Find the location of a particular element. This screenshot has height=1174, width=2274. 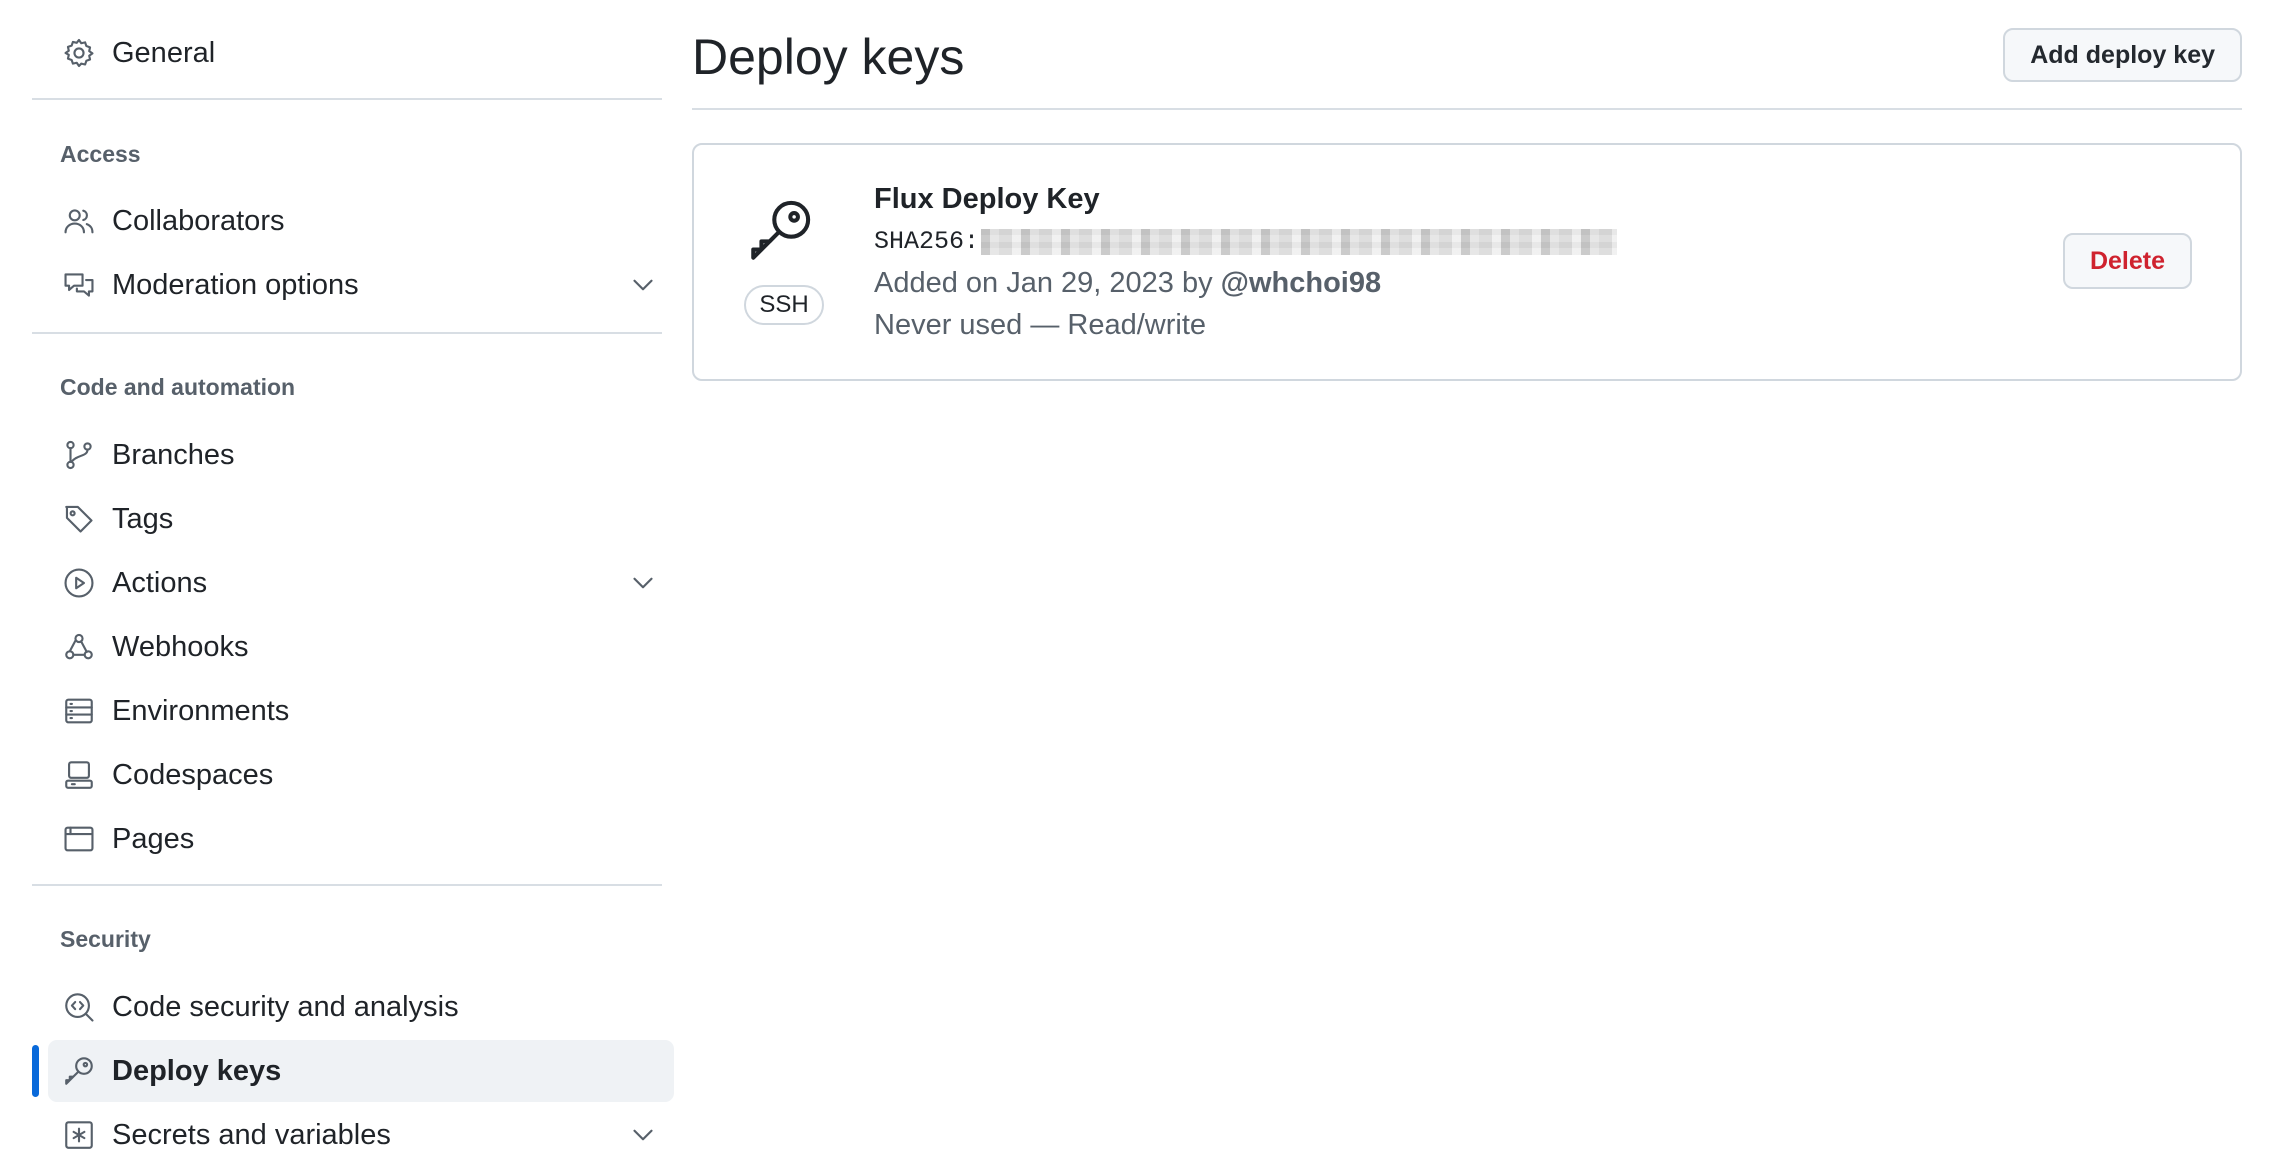

sidebar-item-webhooks: Webhooks is located at coordinates (361, 647).